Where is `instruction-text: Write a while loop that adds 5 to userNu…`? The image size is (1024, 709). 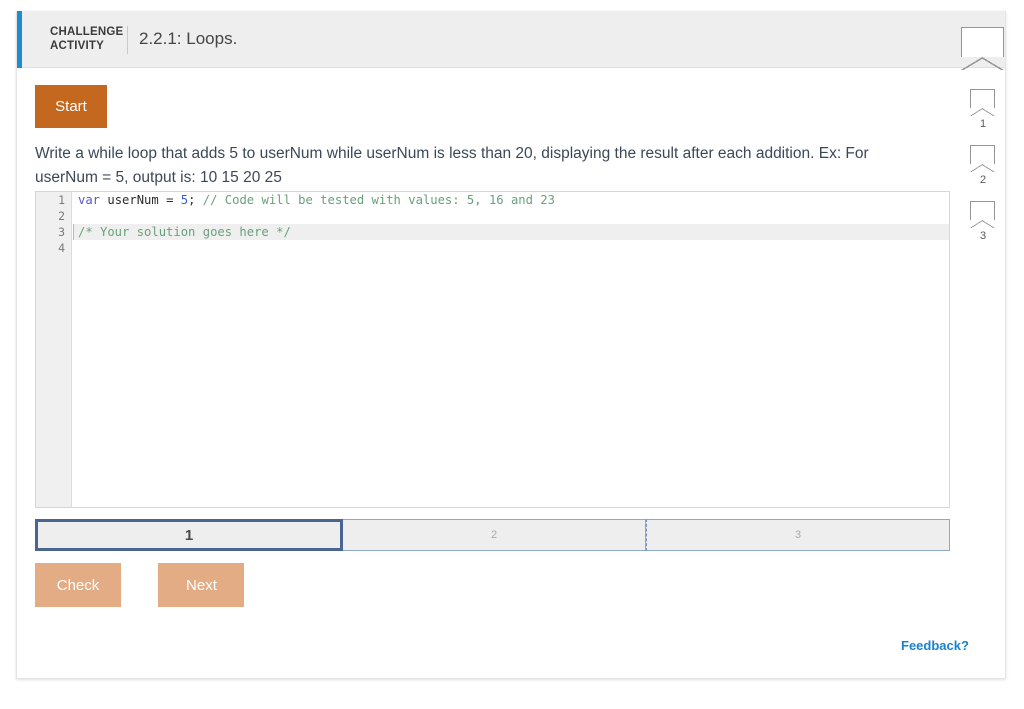 instruction-text: Write a while loop that adds 5 to userNu… is located at coordinates (452, 165).